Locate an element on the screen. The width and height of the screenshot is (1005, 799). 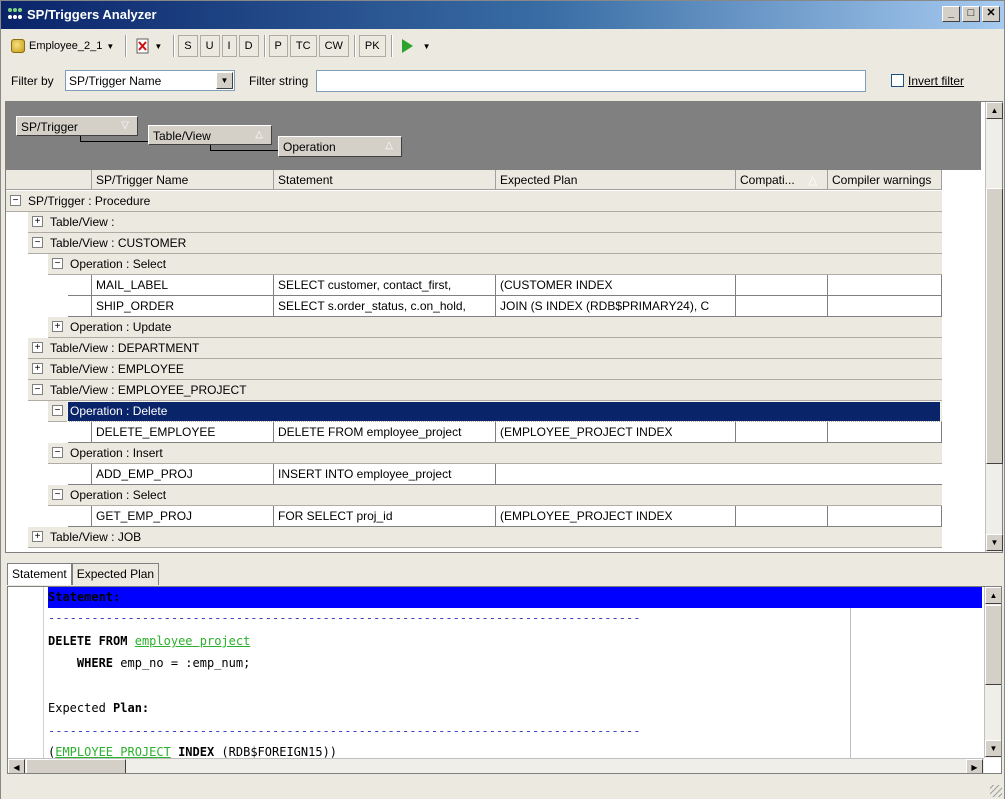
group-row-root: − SP/Trigger : Procedure is located at coordinates (474, 201).